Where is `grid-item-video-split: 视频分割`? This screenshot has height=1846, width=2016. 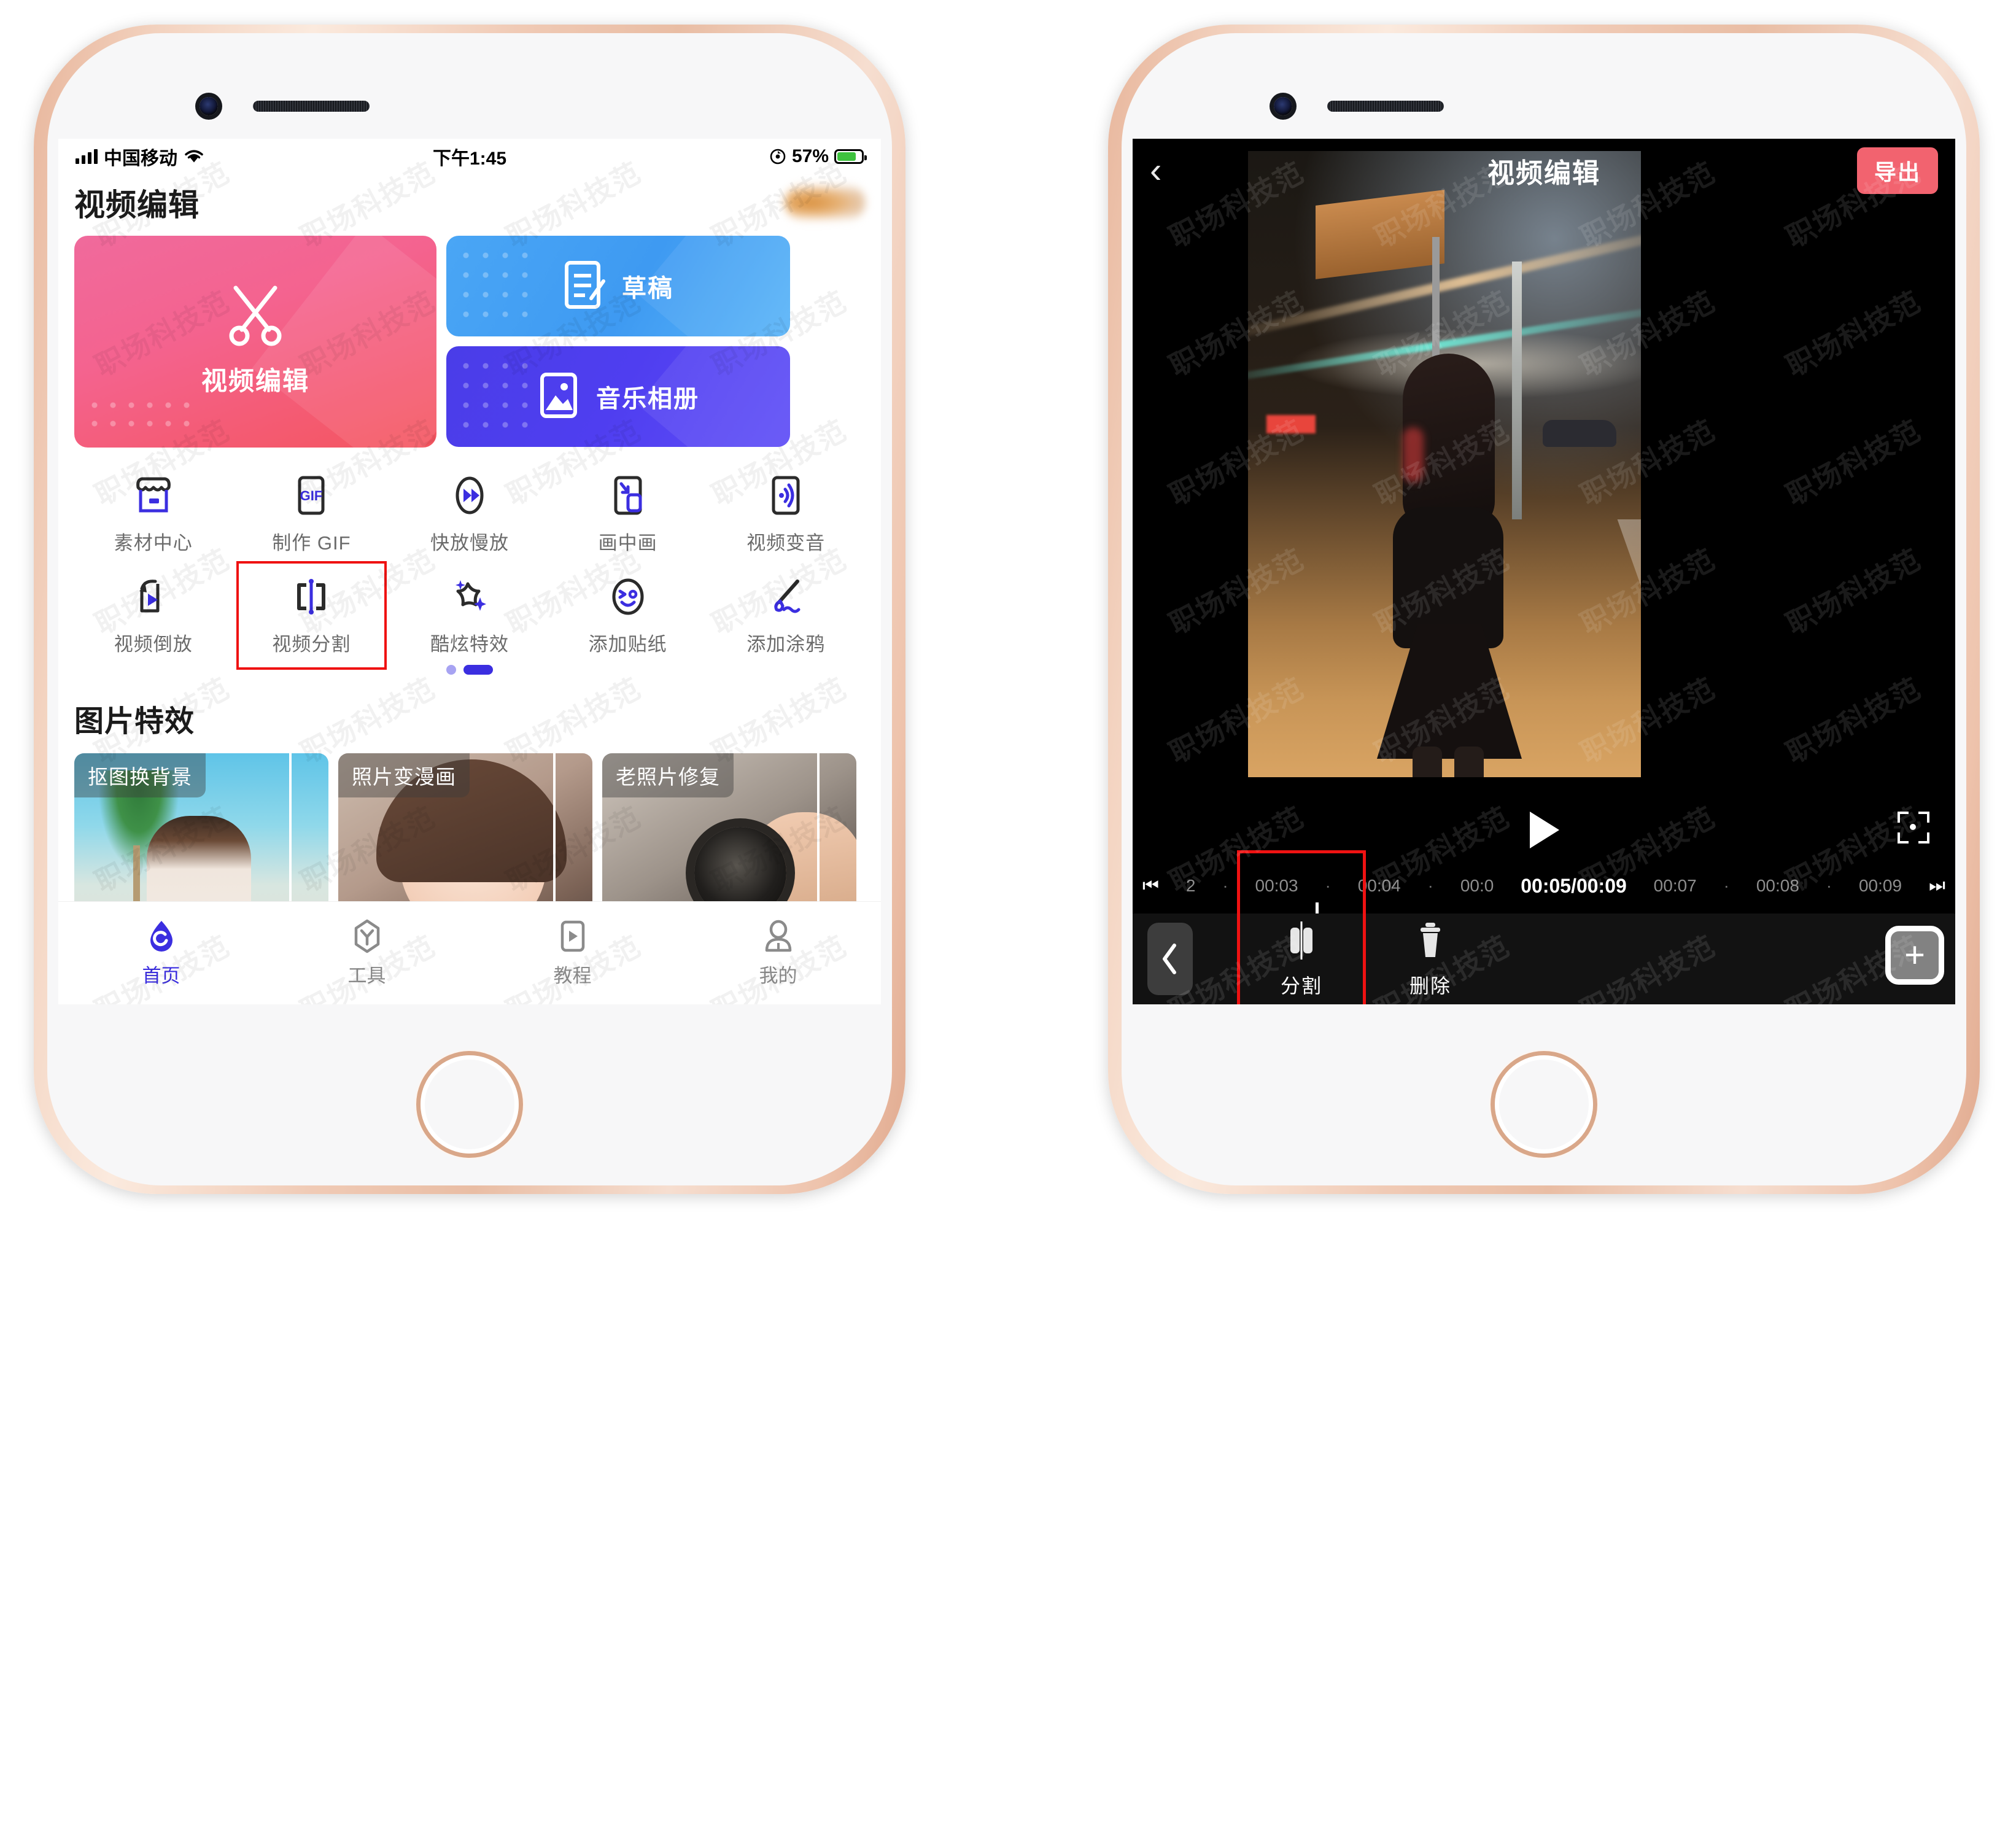 grid-item-video-split: 视频分割 is located at coordinates (312, 615).